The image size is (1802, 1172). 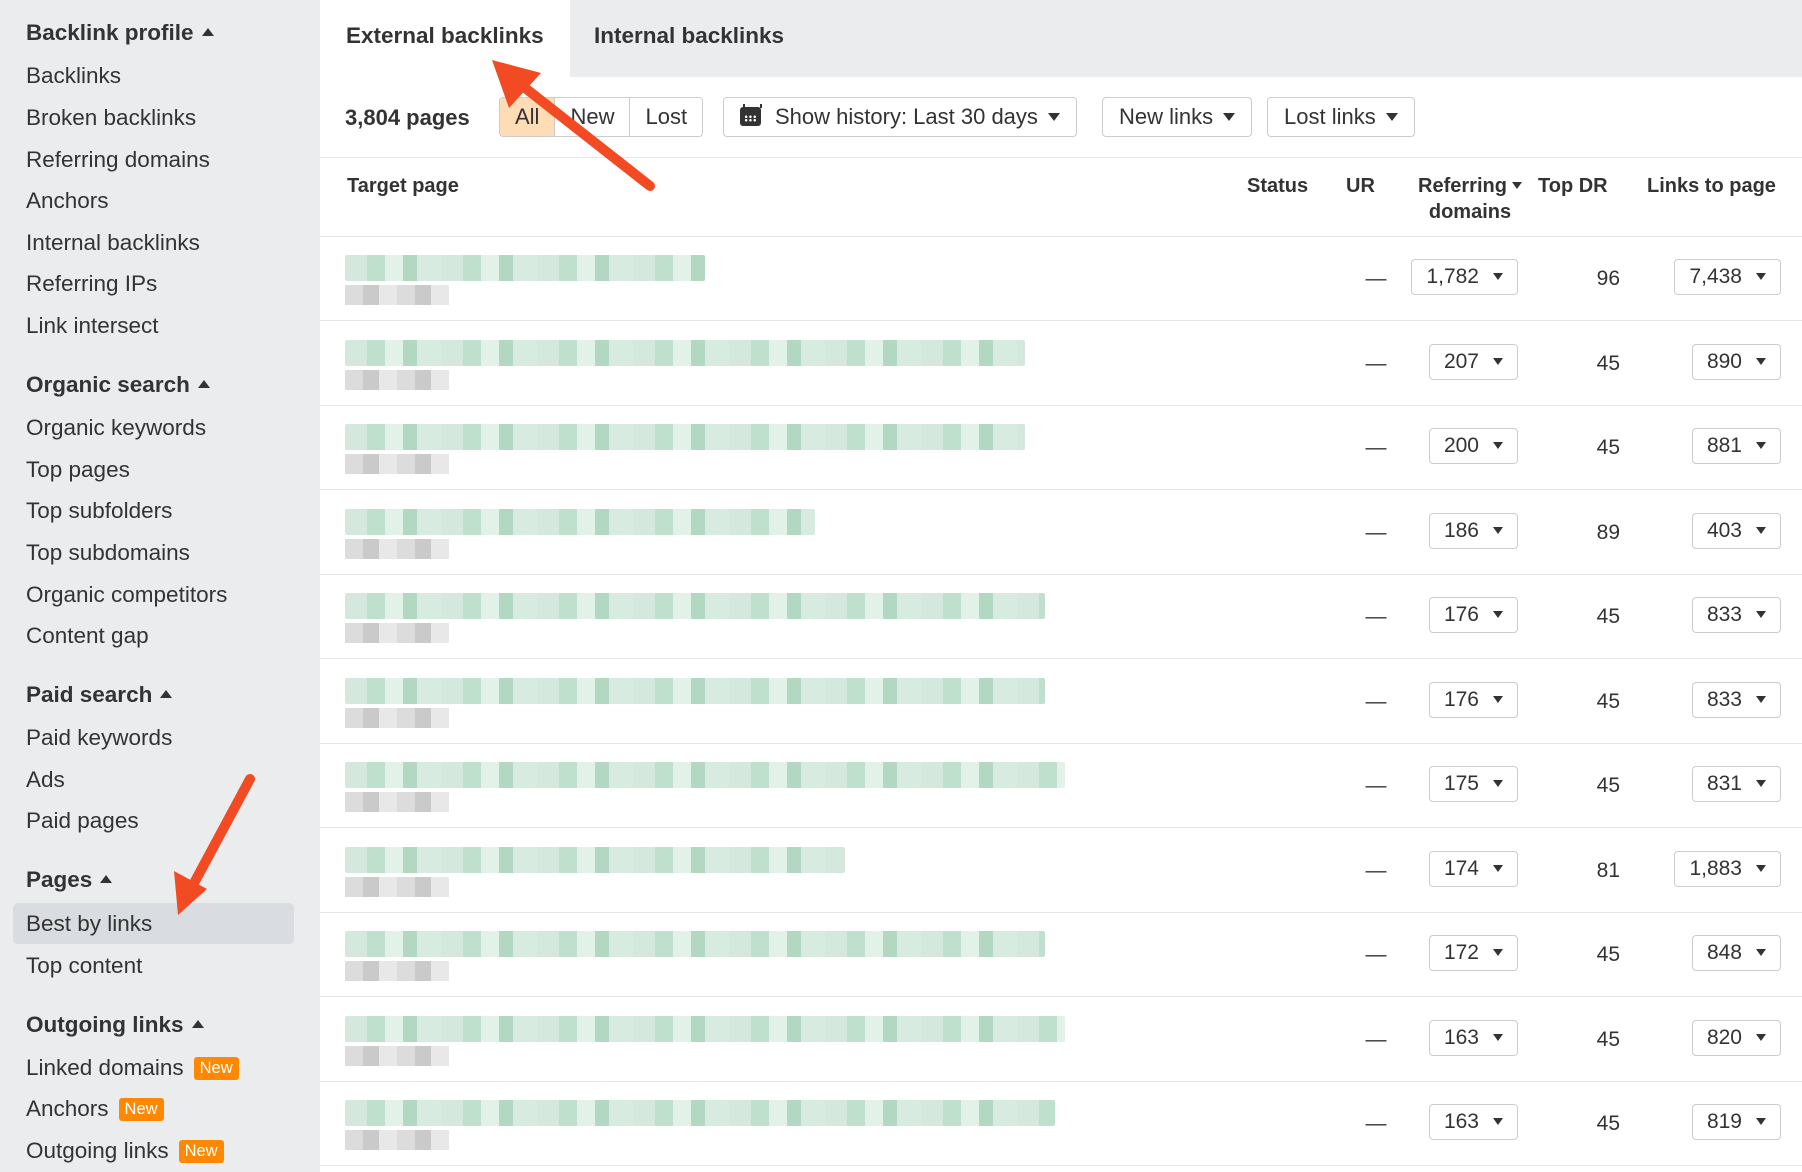 I want to click on table-row: — 163 45 820, so click(x=1061, y=1040).